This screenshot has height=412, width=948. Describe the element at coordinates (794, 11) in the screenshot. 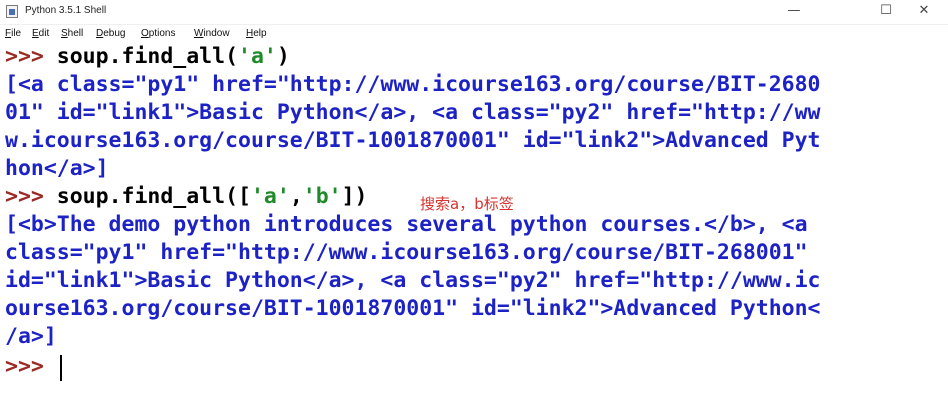

I see `minimize-icon: —` at that location.